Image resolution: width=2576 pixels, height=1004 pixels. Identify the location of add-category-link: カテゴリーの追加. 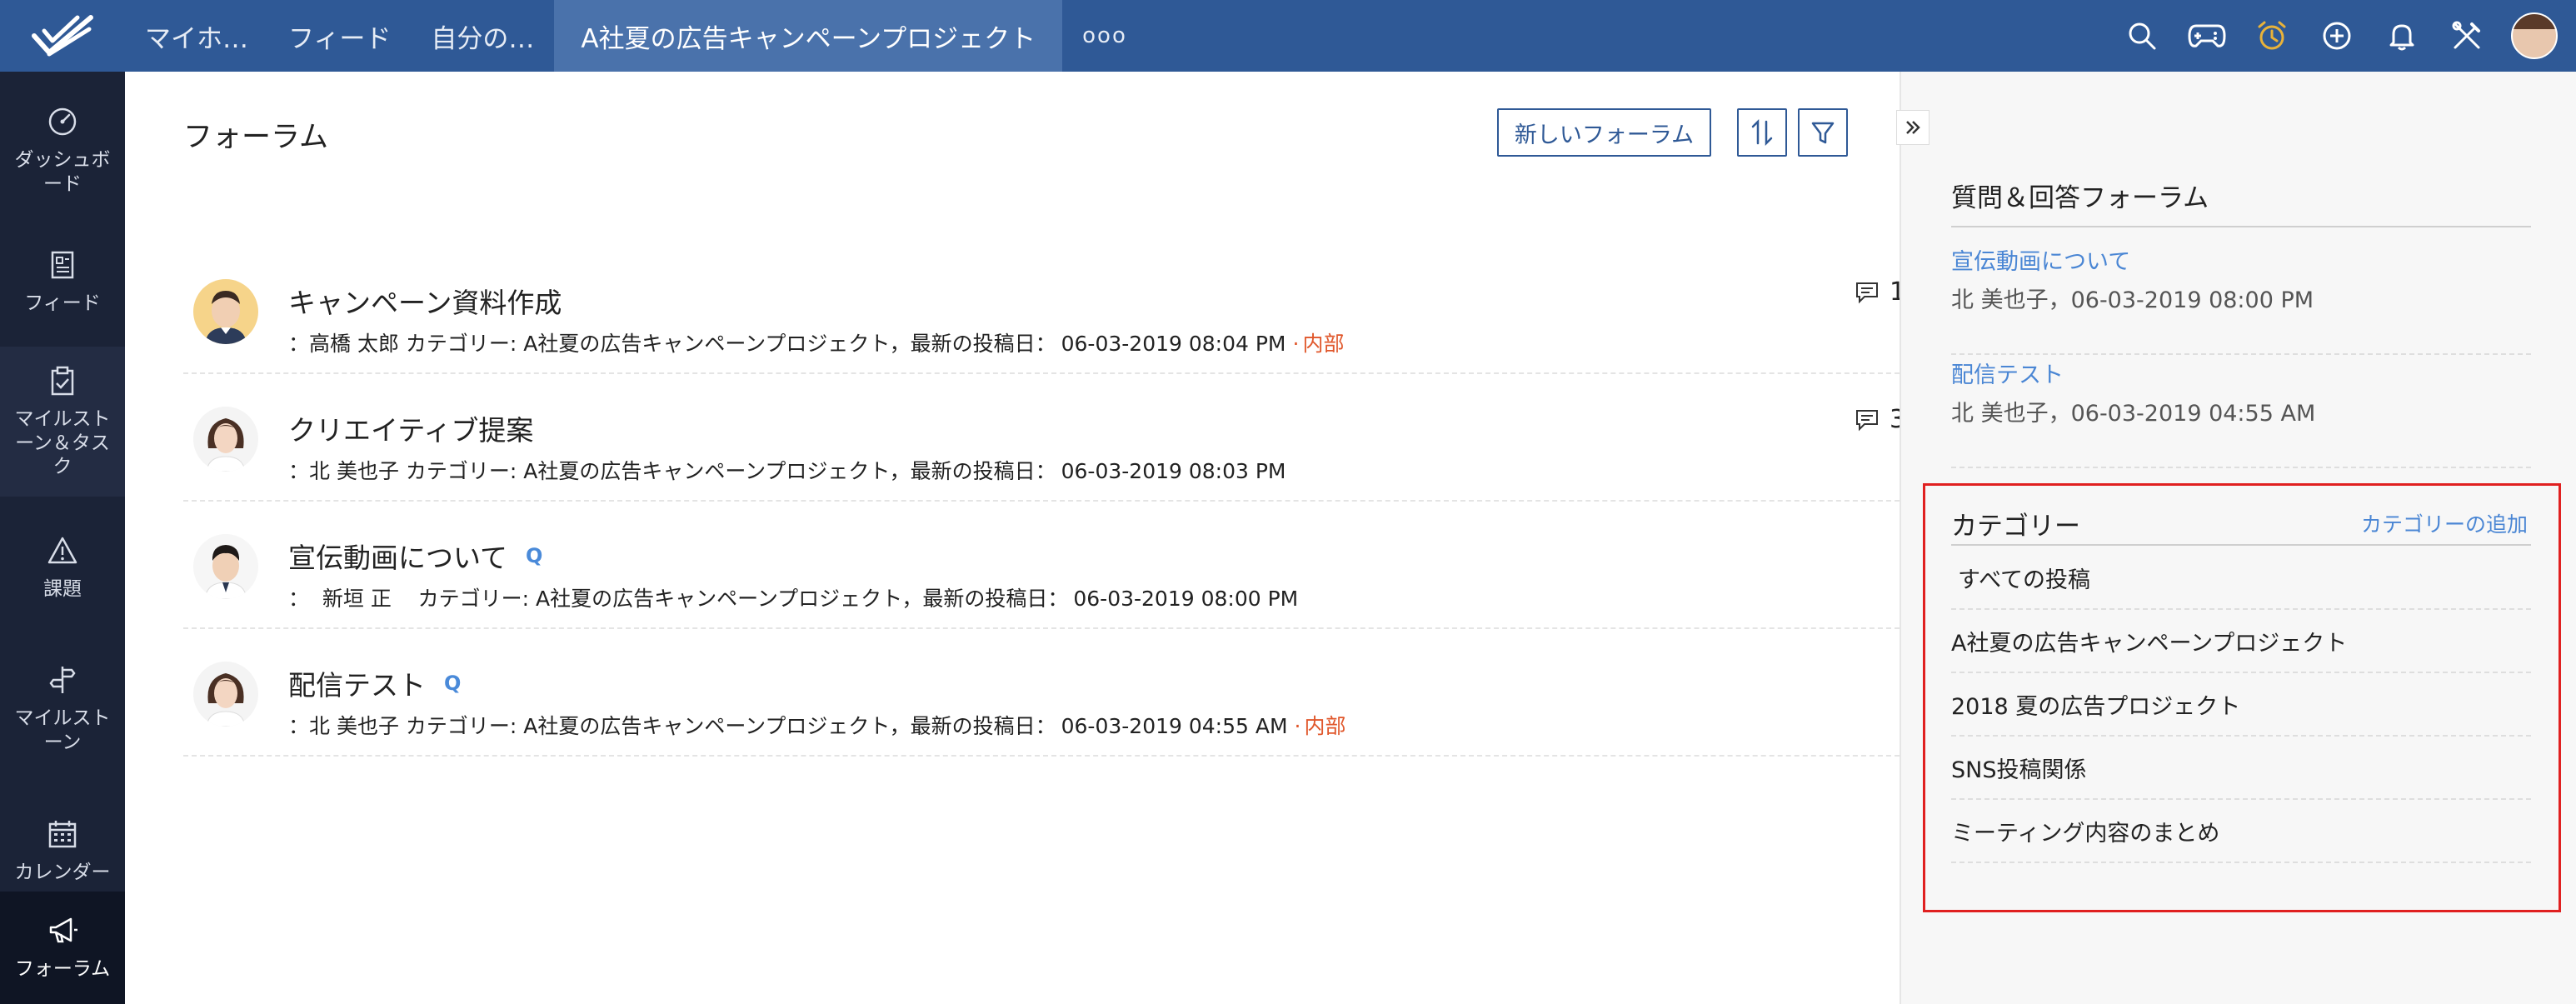
(2444, 523).